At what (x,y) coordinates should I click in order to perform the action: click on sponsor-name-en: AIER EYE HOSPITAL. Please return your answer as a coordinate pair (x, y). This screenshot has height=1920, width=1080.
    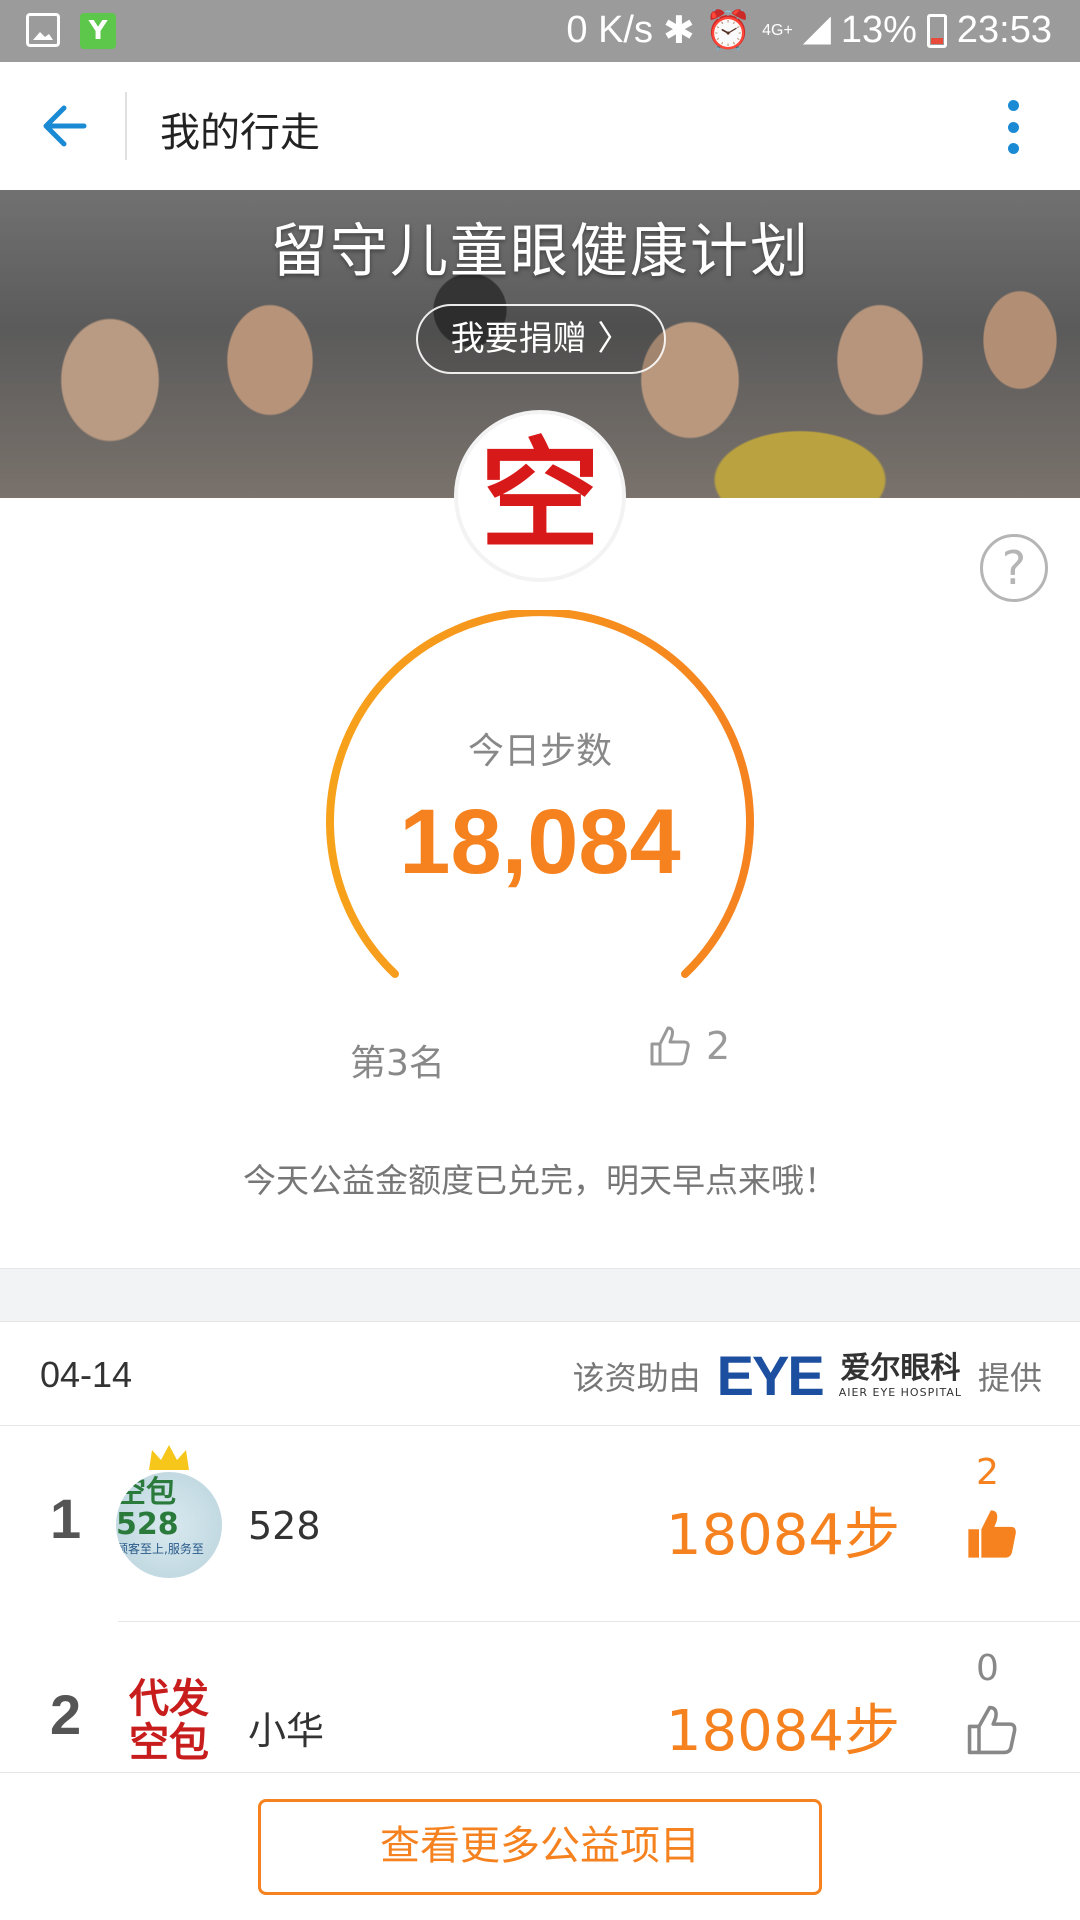
    Looking at the image, I should click on (900, 1392).